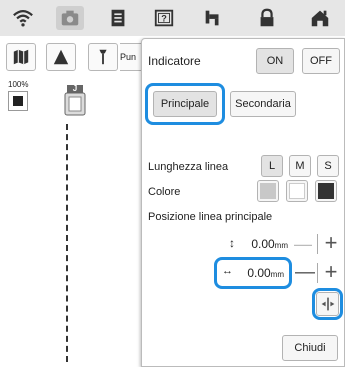  Describe the element at coordinates (326, 191) in the screenshot. I see `color-dark-button` at that location.